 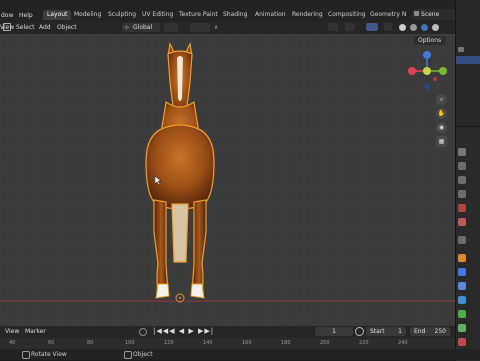 What do you see at coordinates (171, 27) in the screenshot?
I see `pivot-dropdown` at bounding box center [171, 27].